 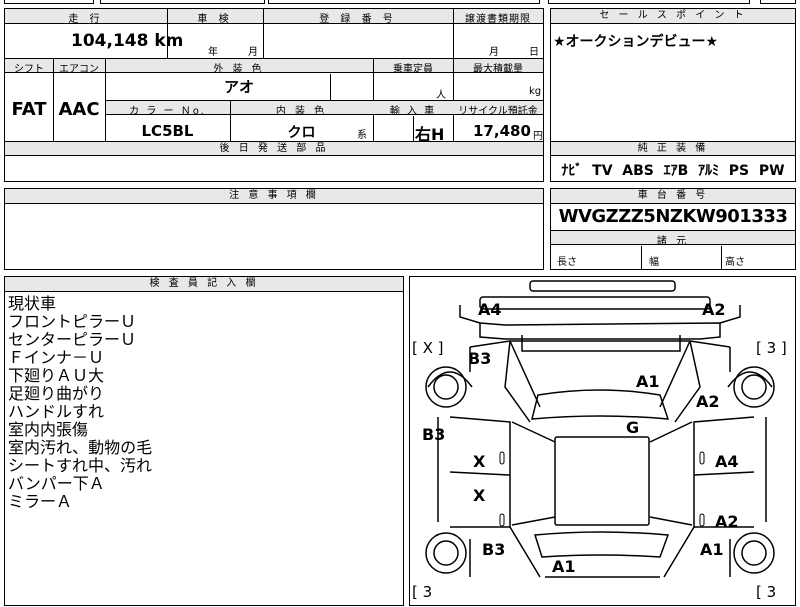 What do you see at coordinates (238, 87) in the screenshot?
I see `ext-color-value: アオ` at bounding box center [238, 87].